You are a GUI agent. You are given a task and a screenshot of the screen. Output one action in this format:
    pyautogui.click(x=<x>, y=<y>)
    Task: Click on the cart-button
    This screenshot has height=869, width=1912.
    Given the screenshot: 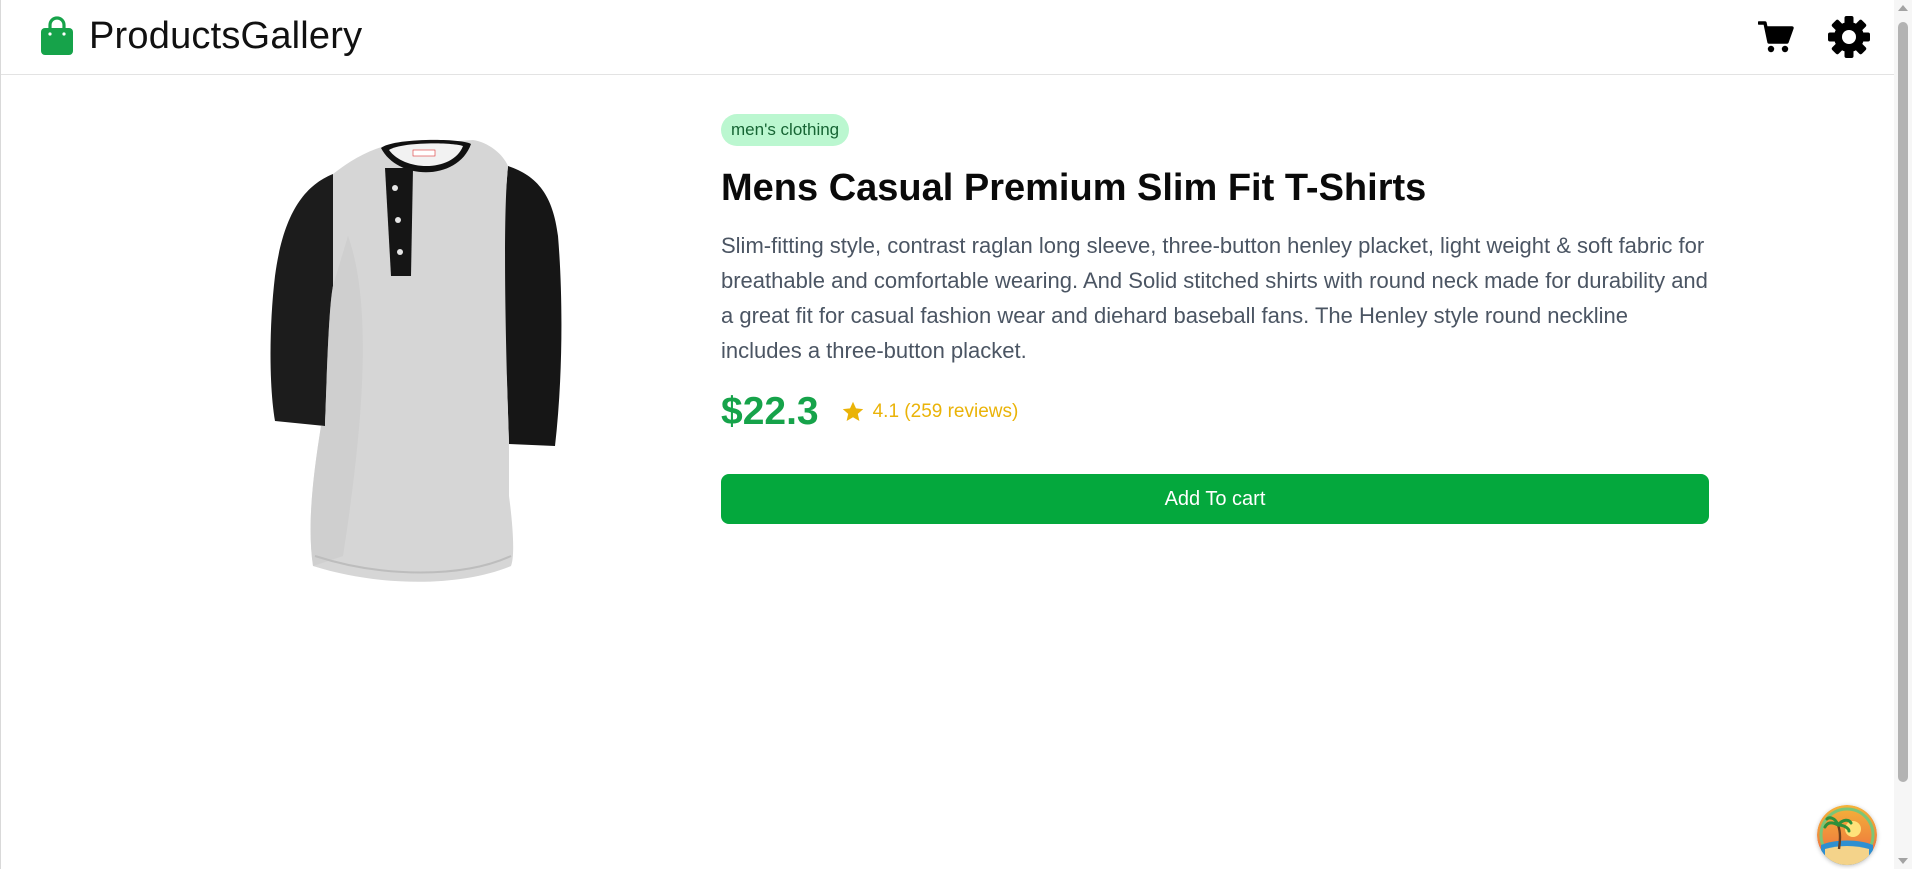 What is the action you would take?
    pyautogui.click(x=1776, y=37)
    